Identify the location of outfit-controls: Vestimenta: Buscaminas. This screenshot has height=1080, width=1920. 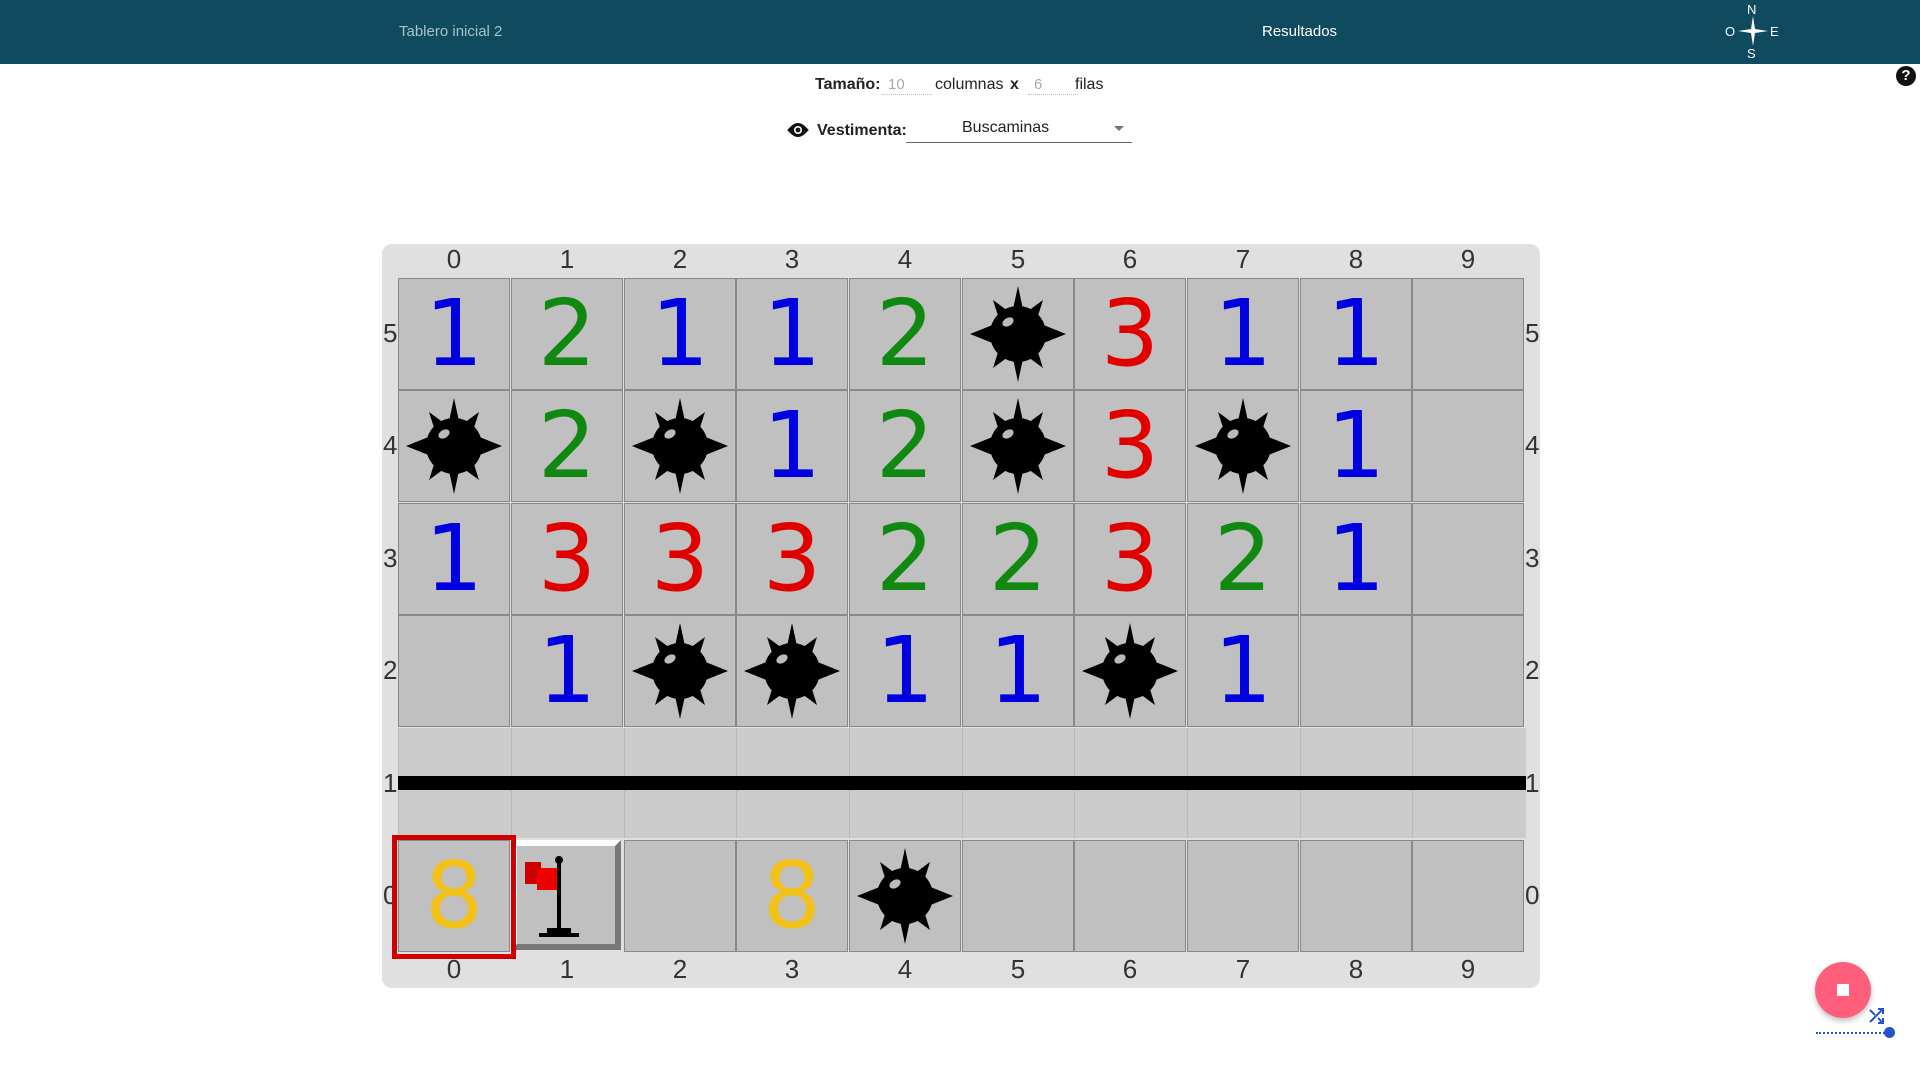
(960, 130).